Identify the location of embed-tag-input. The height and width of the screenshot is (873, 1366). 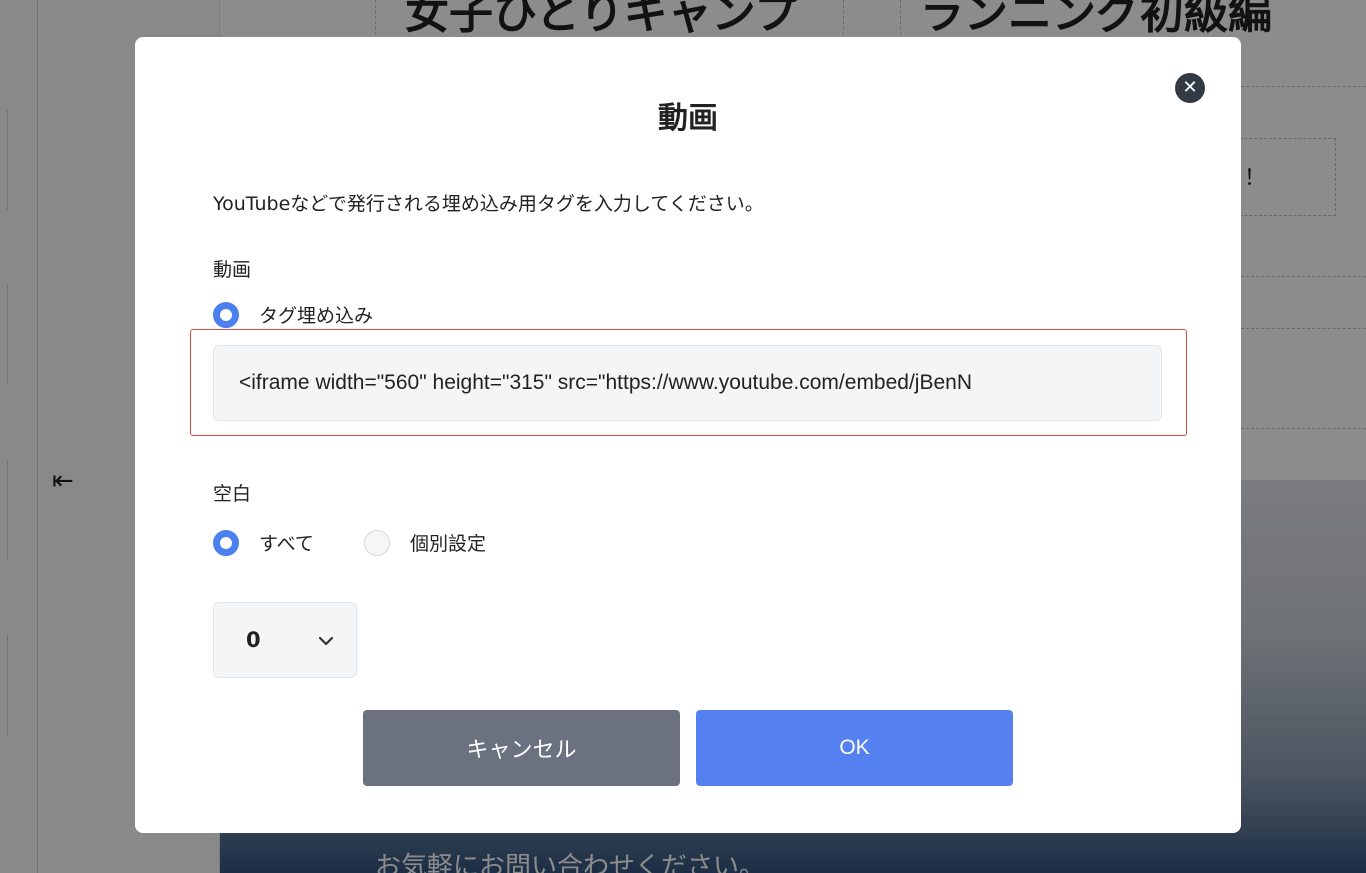
(687, 383).